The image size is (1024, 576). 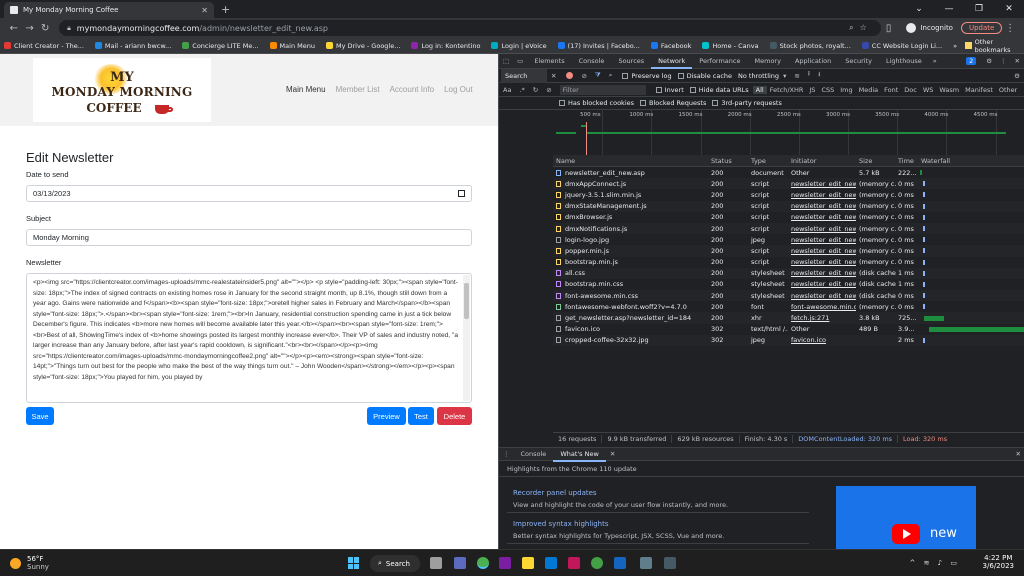 What do you see at coordinates (728, 161) in the screenshot?
I see `col-status: Status` at bounding box center [728, 161].